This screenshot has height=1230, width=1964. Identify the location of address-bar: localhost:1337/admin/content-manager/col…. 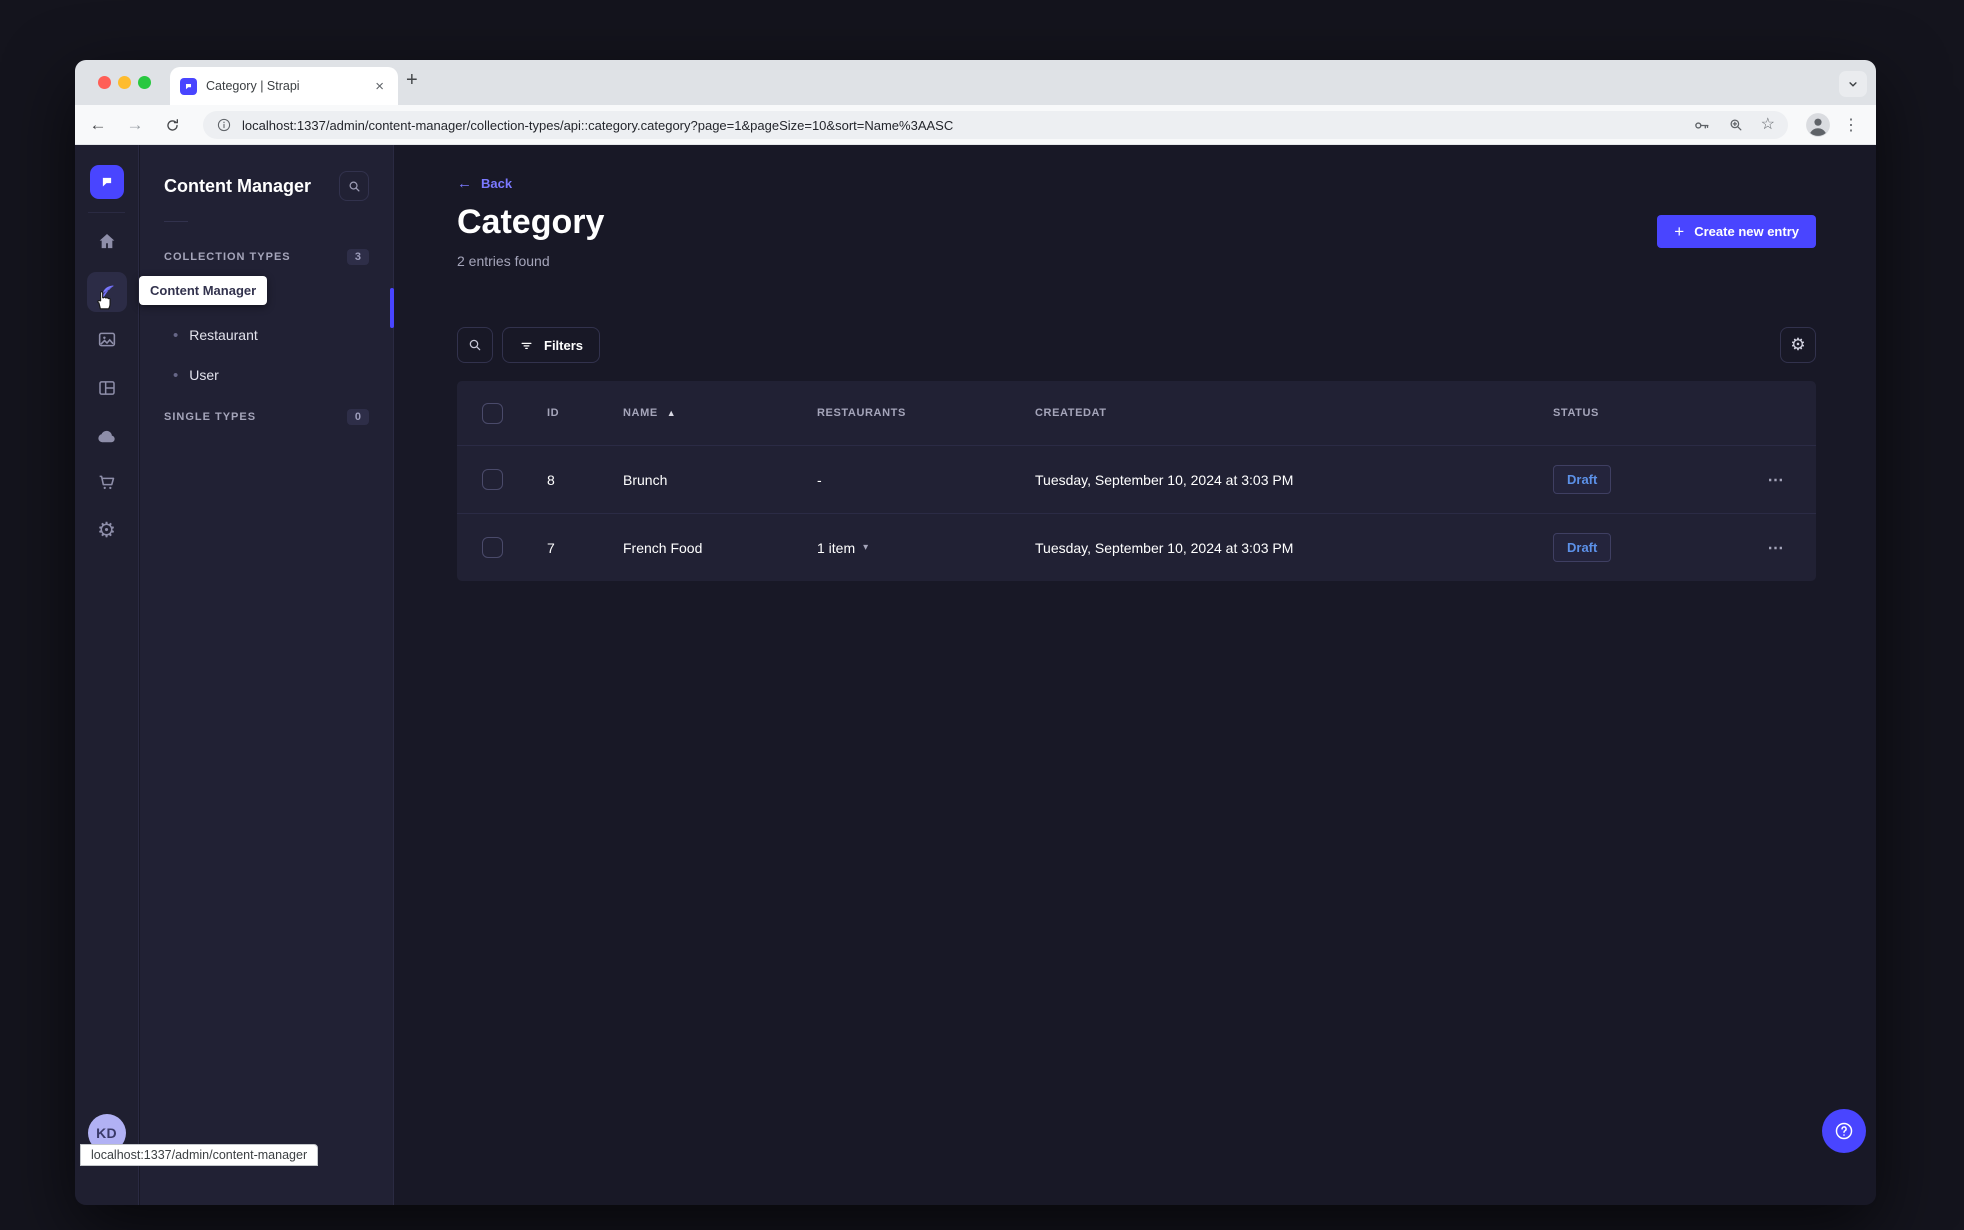
(995, 125).